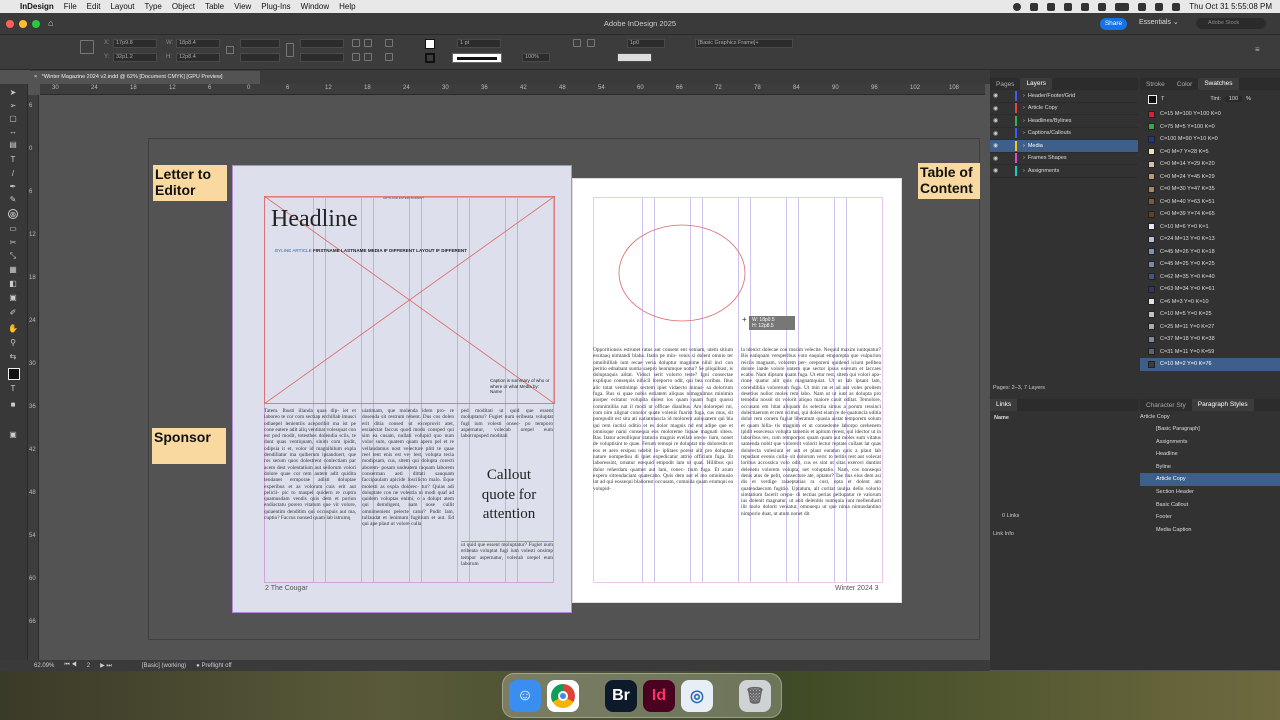 The width and height of the screenshot is (1280, 720). I want to click on rotate-field, so click(322, 43).